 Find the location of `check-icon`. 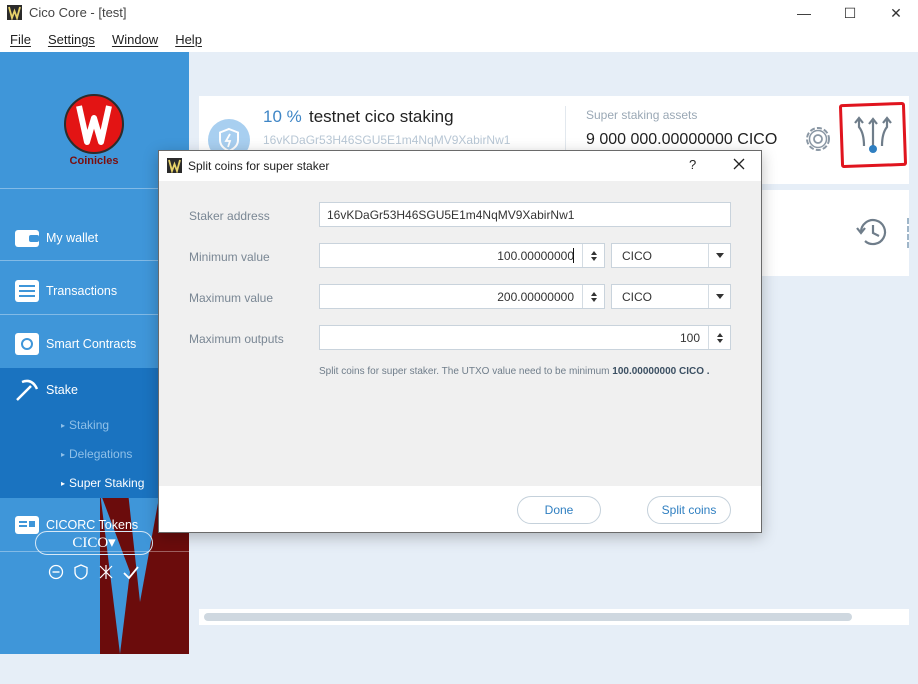

check-icon is located at coordinates (131, 572).